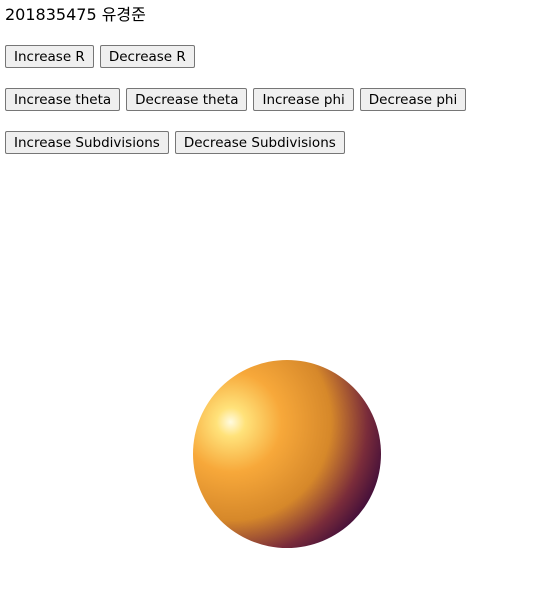  I want to click on radius-controls: Increase R Decrease R, so click(100, 56).